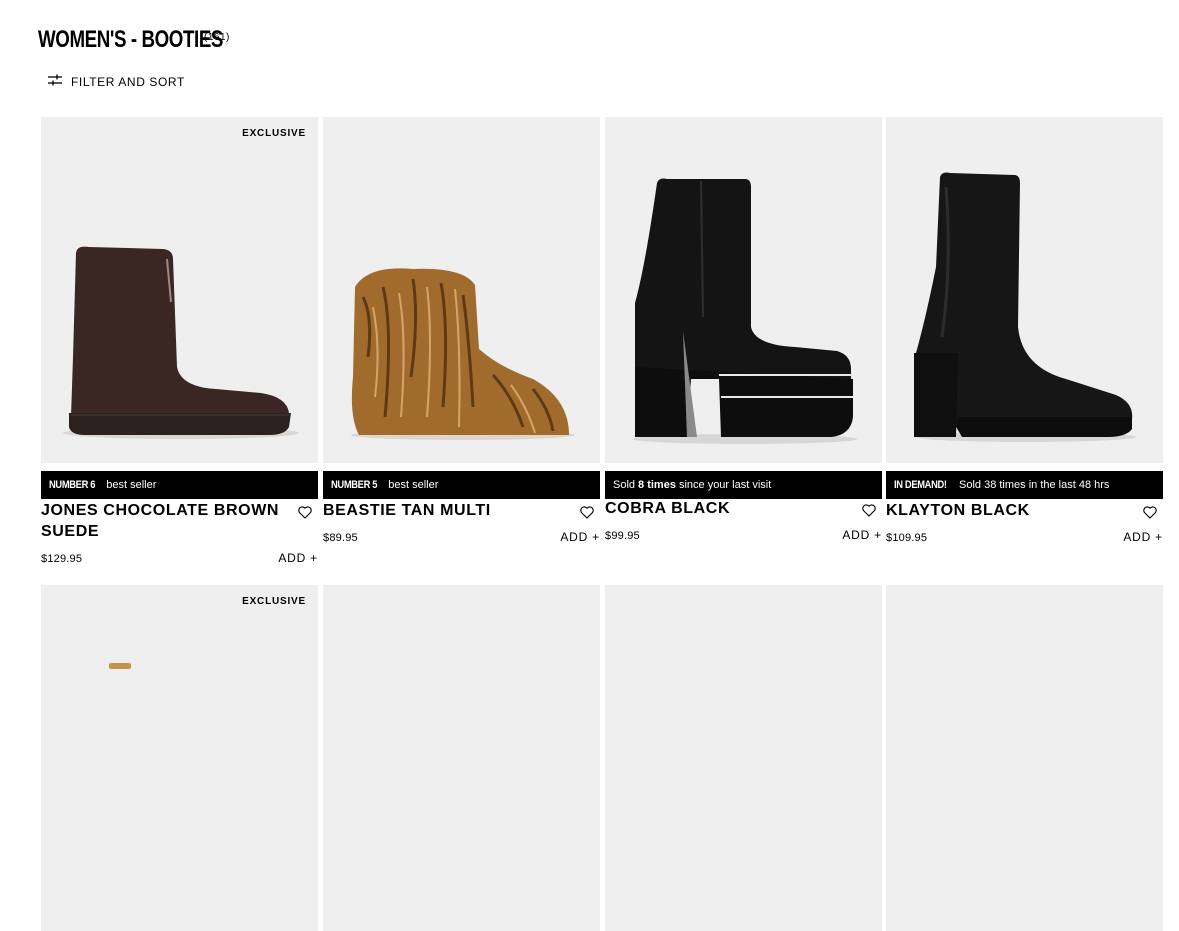 This screenshot has width=1179, height=931. What do you see at coordinates (1034, 485) in the screenshot?
I see `promo-text: Sold 38 times in the last 48 hrs` at bounding box center [1034, 485].